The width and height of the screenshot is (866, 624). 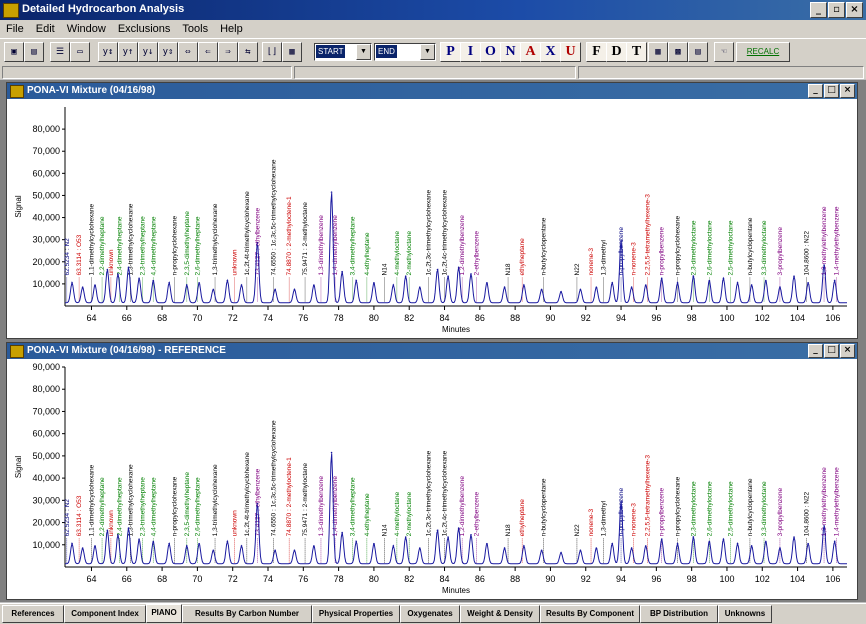 I want to click on x-scale-icon-4: ⇆, so click(x=248, y=52).